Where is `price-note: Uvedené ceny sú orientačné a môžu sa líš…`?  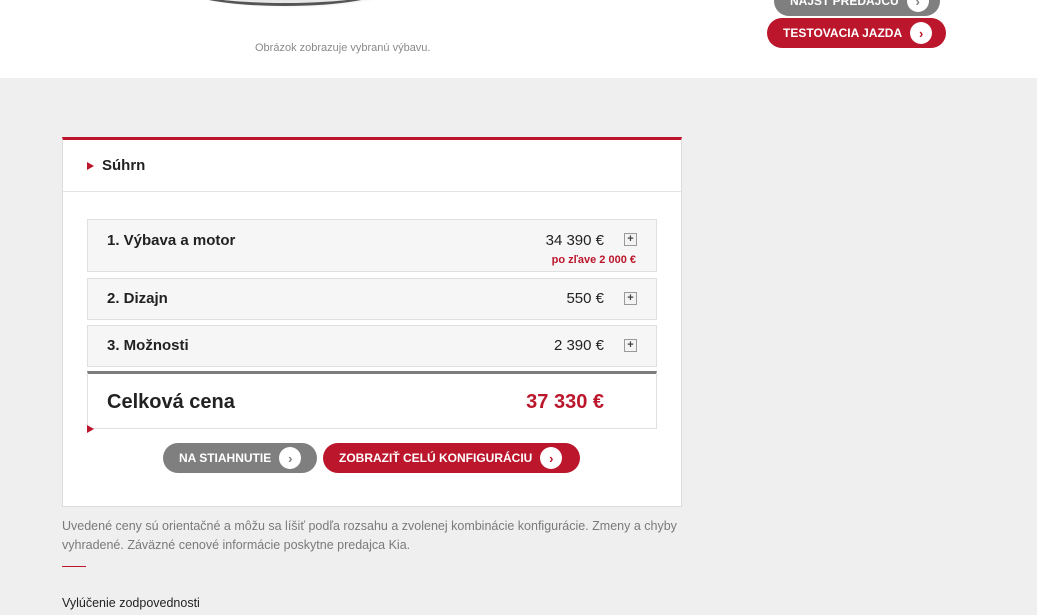 price-note: Uvedené ceny sú orientačné a môžu sa líš… is located at coordinates (369, 535).